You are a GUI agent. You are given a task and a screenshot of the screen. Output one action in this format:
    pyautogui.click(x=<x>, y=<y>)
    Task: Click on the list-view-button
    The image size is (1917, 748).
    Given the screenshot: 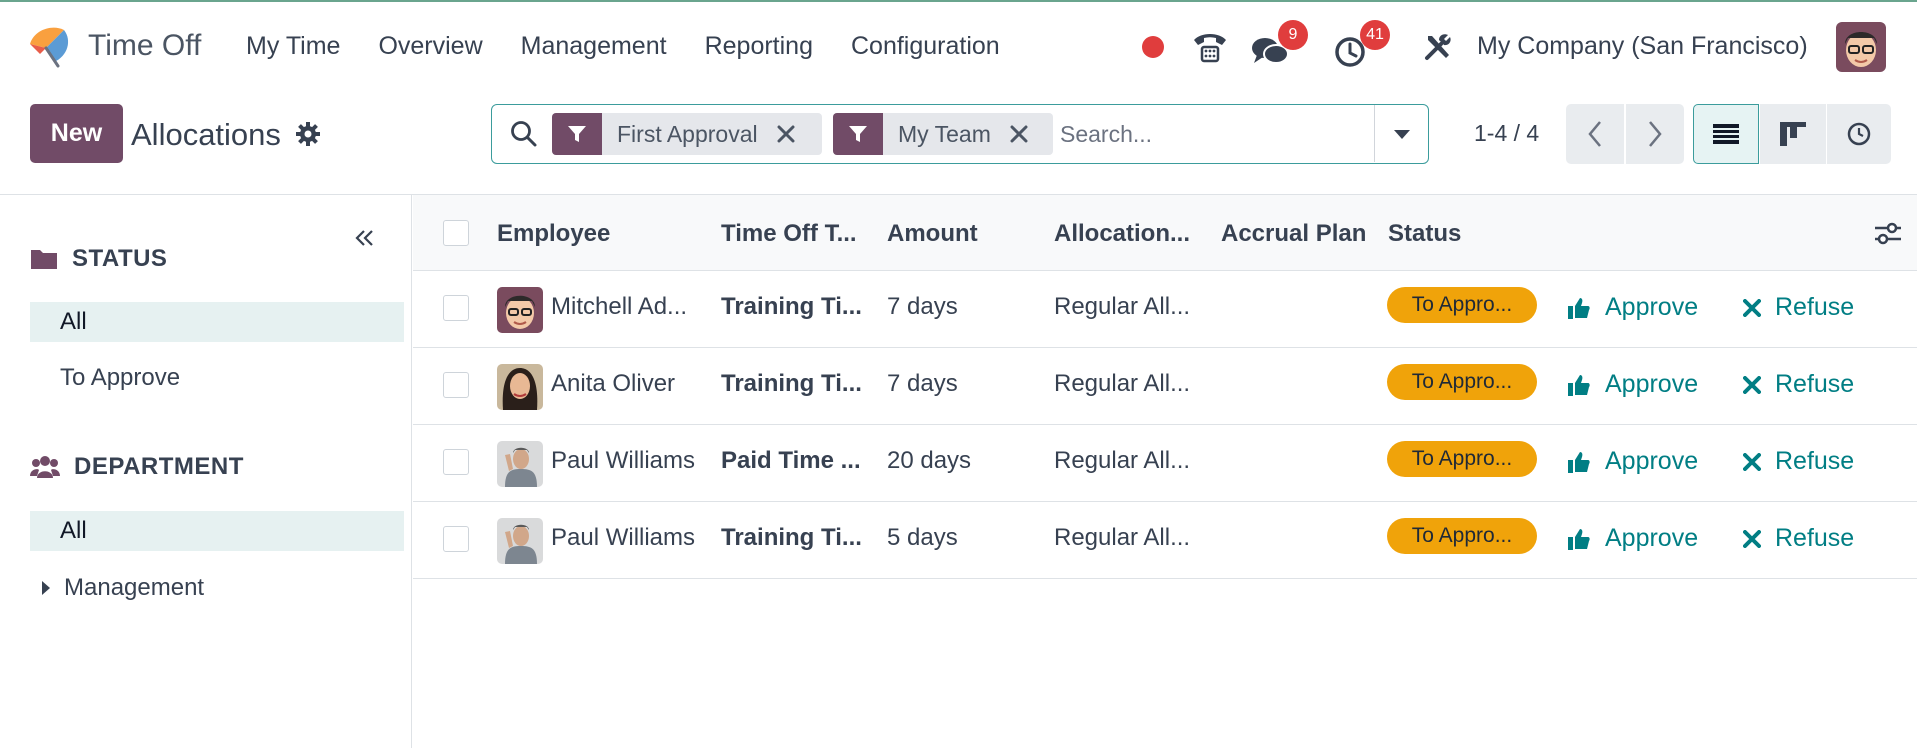 What is the action you would take?
    pyautogui.click(x=1726, y=134)
    